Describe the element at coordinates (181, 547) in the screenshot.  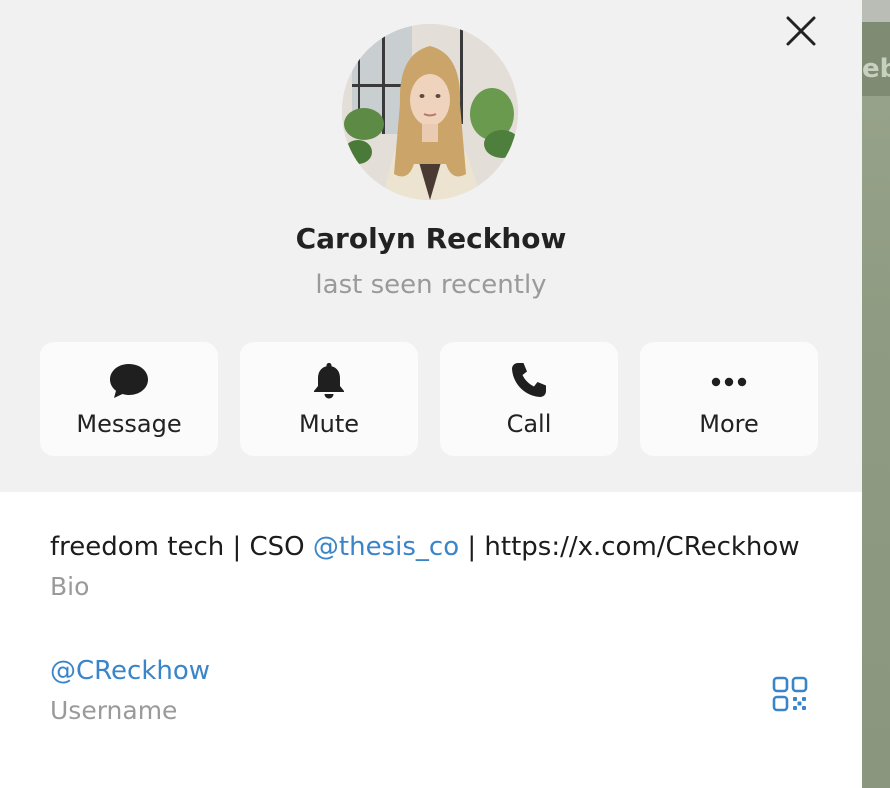
I see `bio-text-before: freedom tech | CSO` at that location.